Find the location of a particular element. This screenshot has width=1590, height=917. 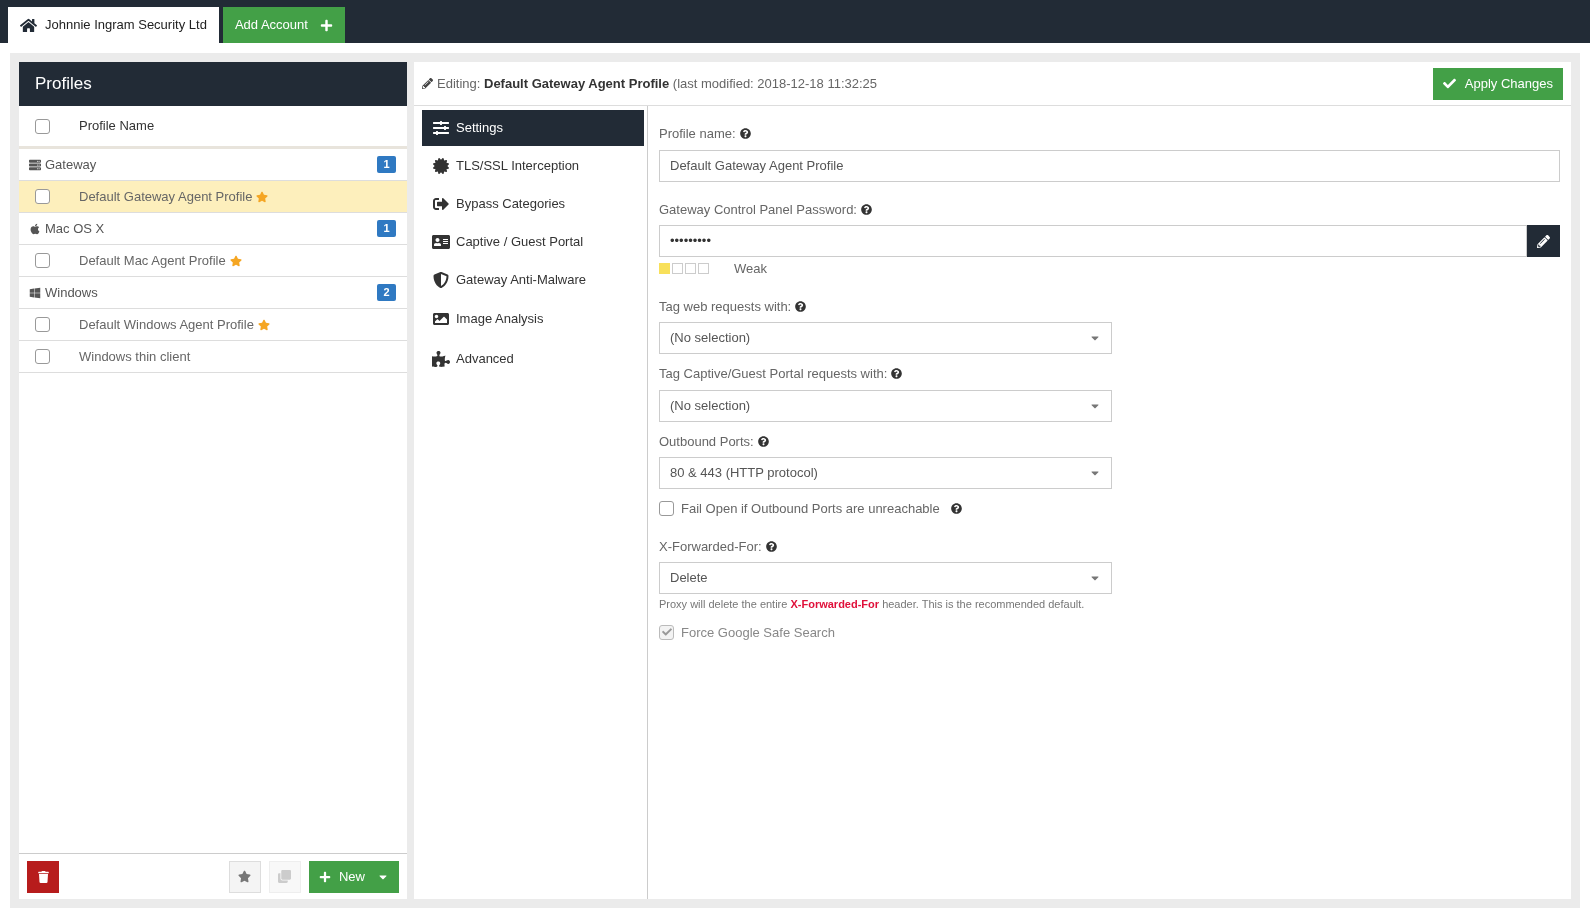

nav-item: Bypass Categories is located at coordinates (533, 204).